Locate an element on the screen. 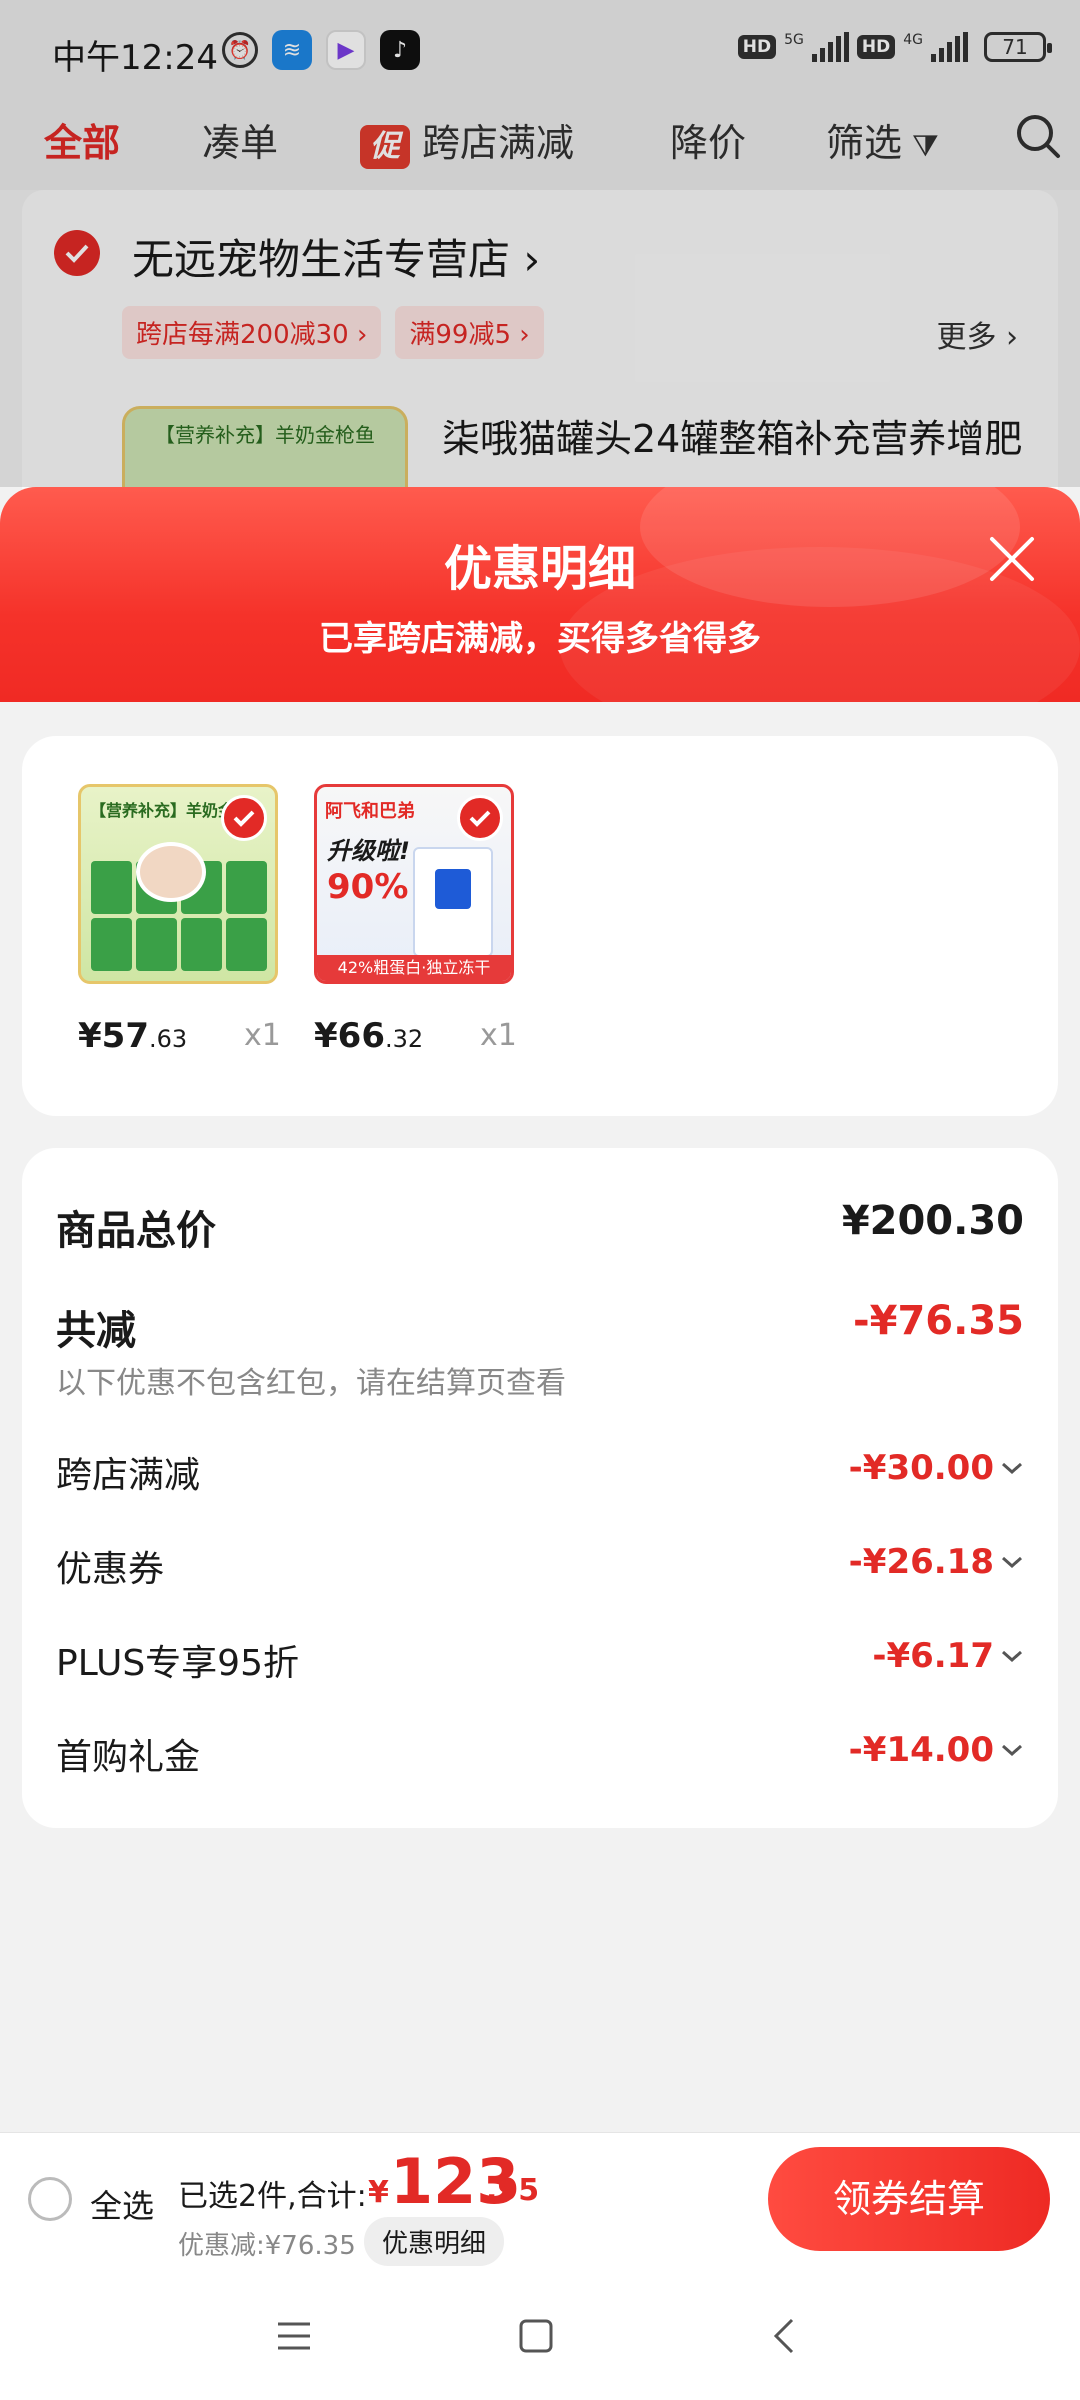 The image size is (1080, 2400). sheet-title: 优惠明细 is located at coordinates (539, 569).